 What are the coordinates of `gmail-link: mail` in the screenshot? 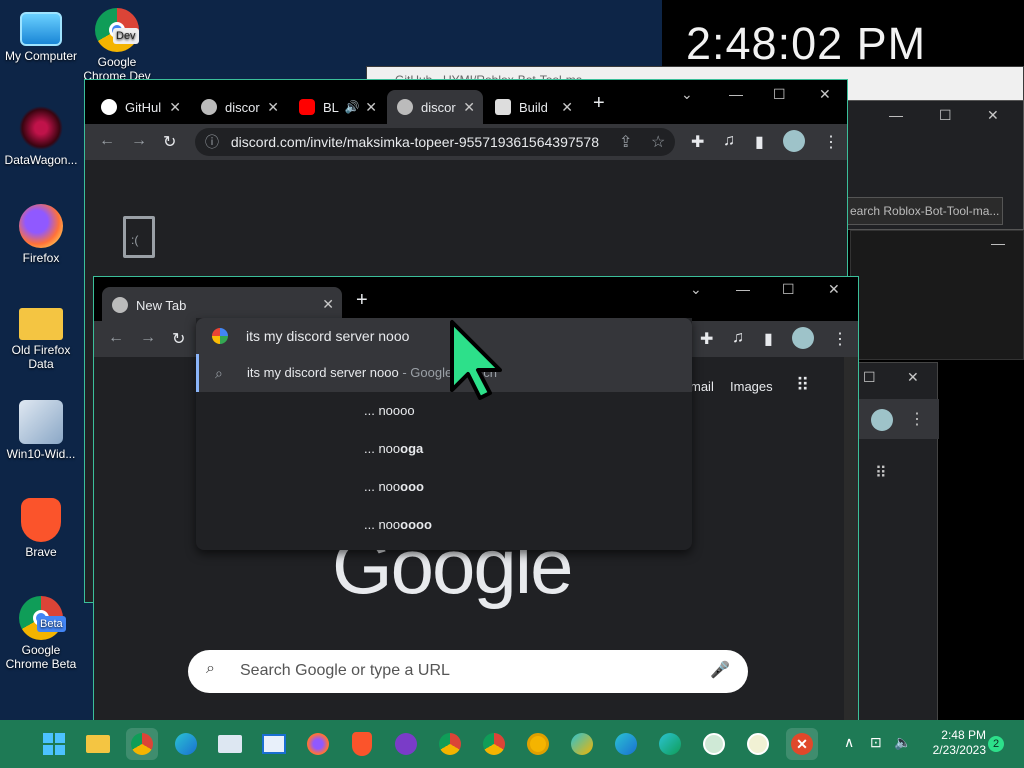 It's located at (702, 386).